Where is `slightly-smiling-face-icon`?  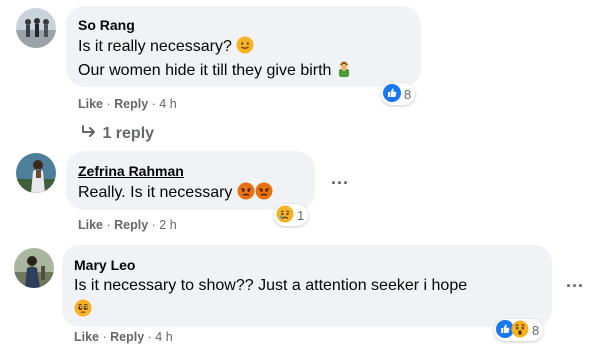 slightly-smiling-face-icon is located at coordinates (245, 48).